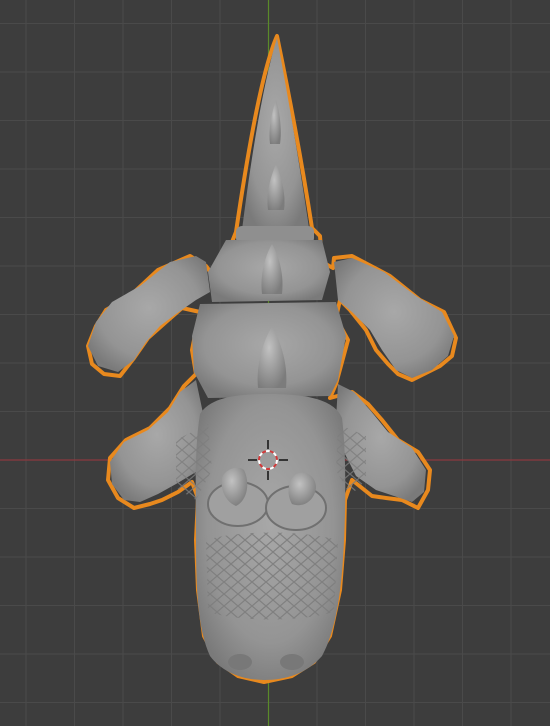 The width and height of the screenshot is (550, 726). What do you see at coordinates (240, 662) in the screenshot?
I see `left-nostril` at bounding box center [240, 662].